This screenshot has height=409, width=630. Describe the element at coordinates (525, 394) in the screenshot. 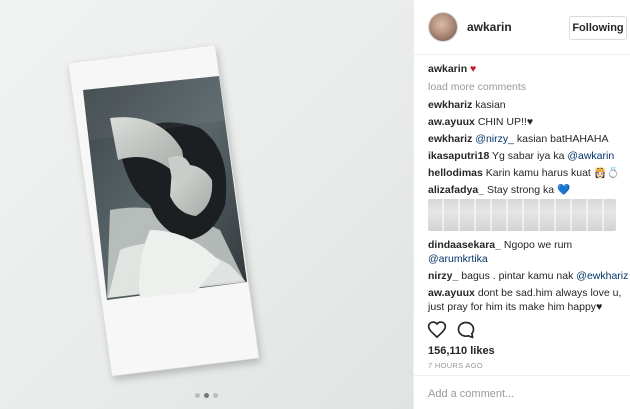

I see `add-comment-input` at that location.